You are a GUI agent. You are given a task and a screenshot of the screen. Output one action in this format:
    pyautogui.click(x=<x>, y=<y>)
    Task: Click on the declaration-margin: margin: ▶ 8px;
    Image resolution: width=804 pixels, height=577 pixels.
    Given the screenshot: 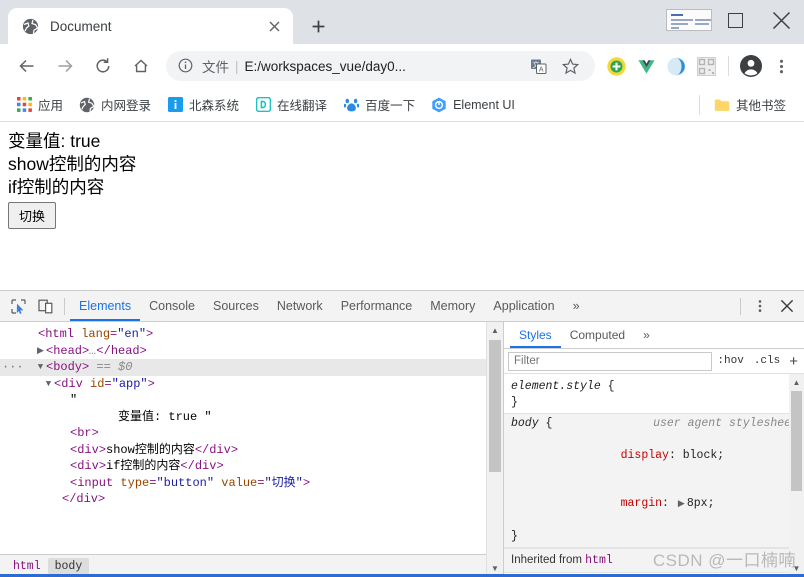 What is the action you would take?
    pyautogui.click(x=654, y=504)
    